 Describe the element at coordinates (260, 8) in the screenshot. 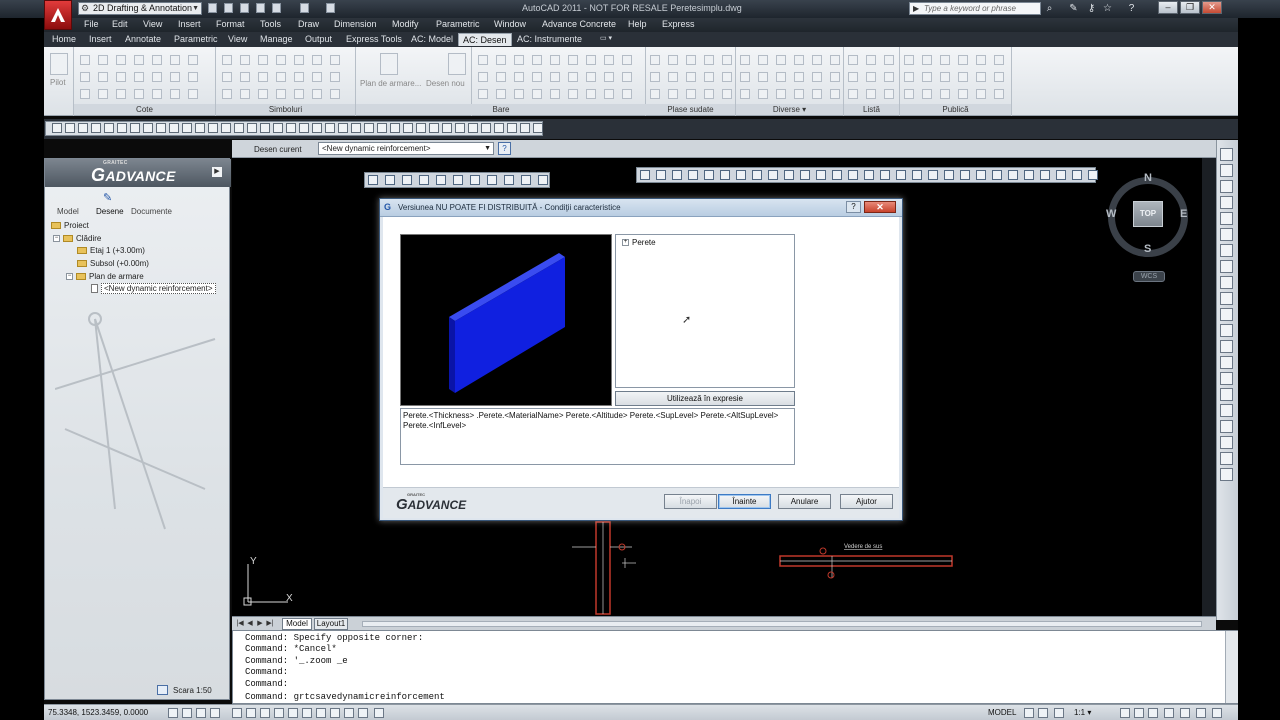

I see `save-as-icon` at that location.